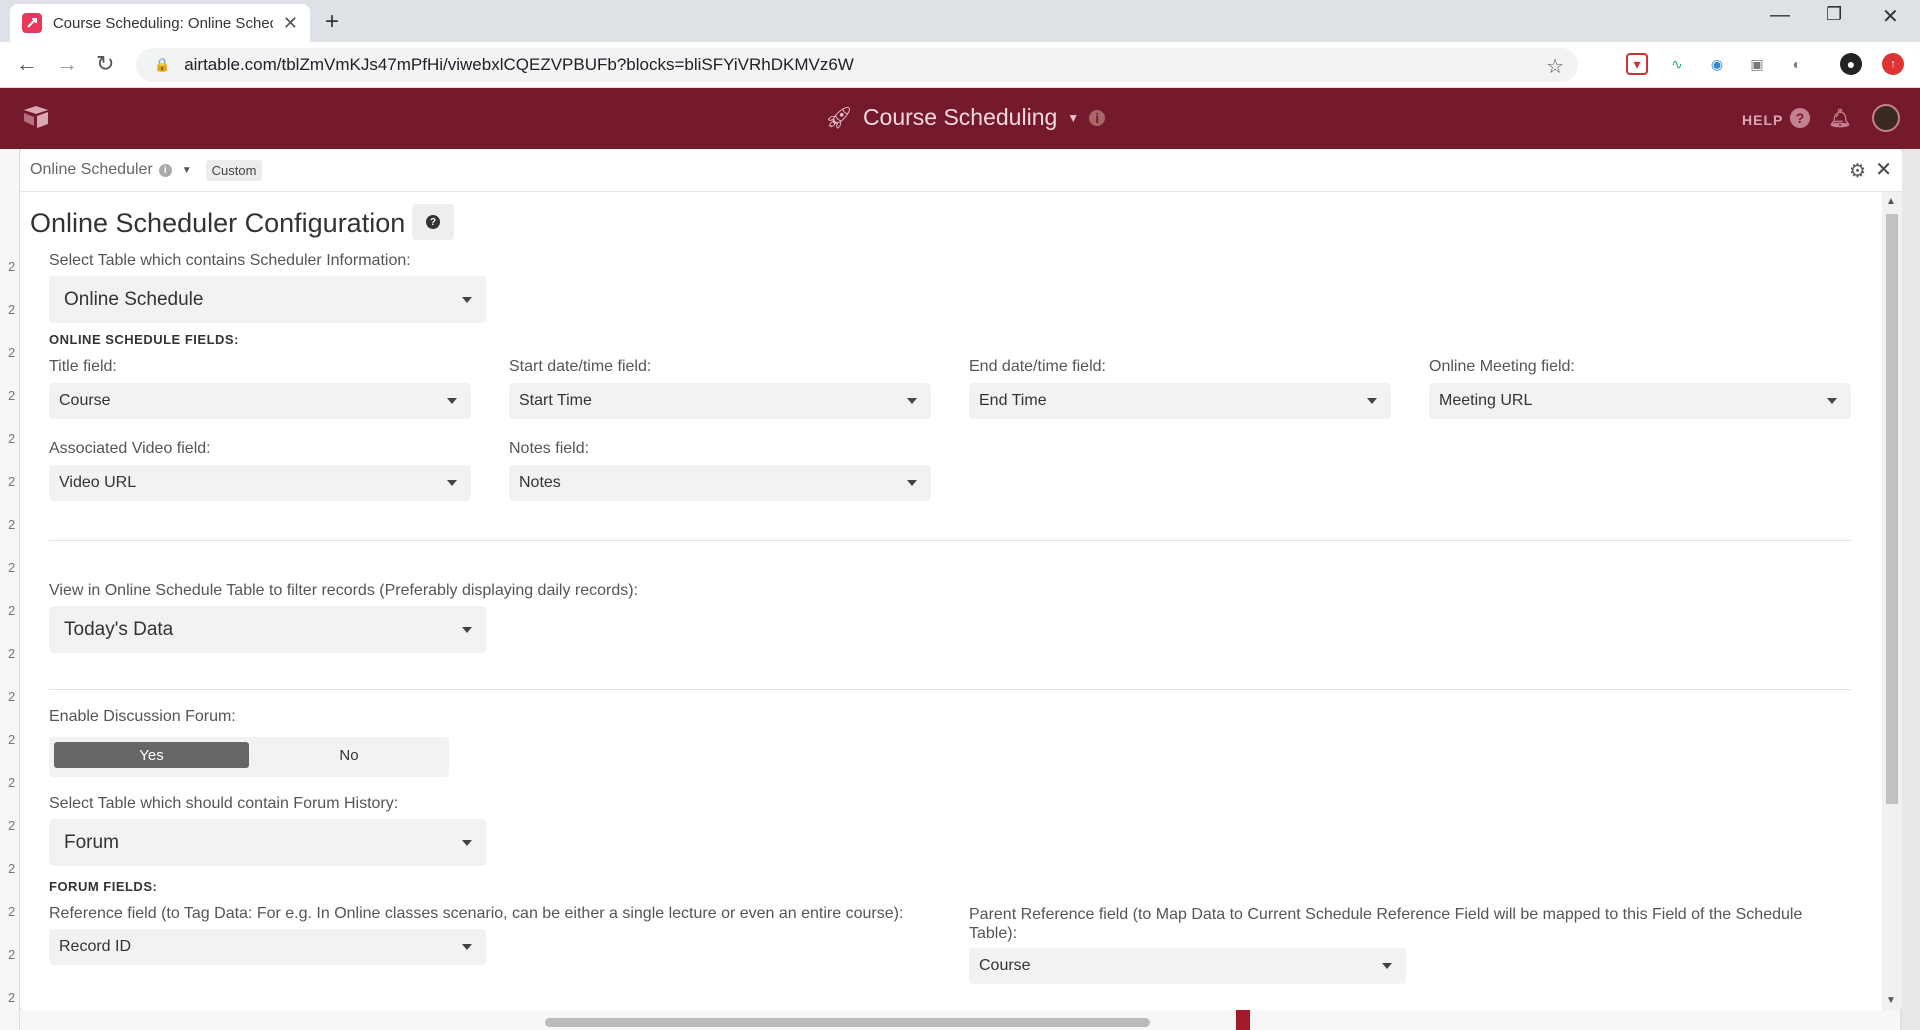 This screenshot has height=1030, width=1920. Describe the element at coordinates (234, 170) in the screenshot. I see `custom-badge: Custom` at that location.